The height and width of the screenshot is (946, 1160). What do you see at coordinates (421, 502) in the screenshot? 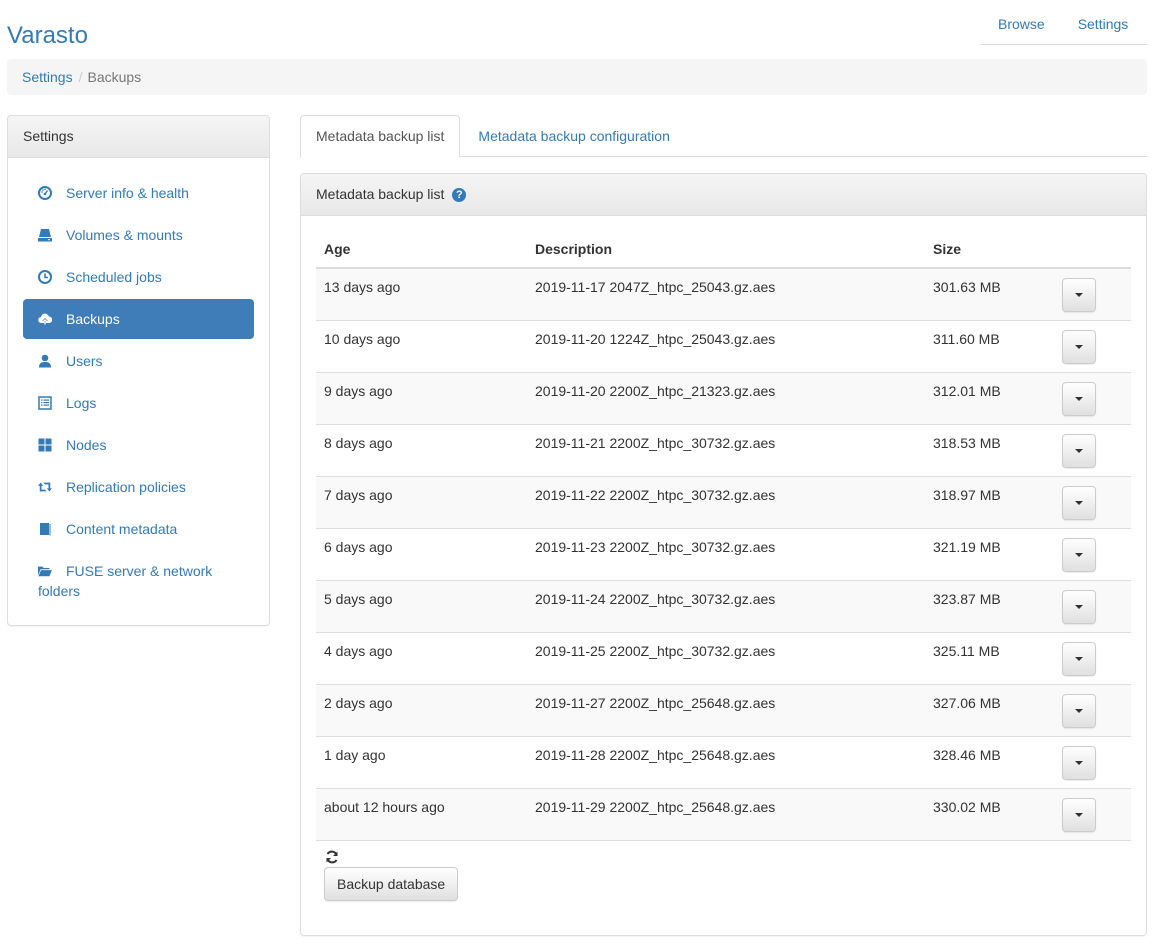
I see `cell-age: 7 days ago` at bounding box center [421, 502].